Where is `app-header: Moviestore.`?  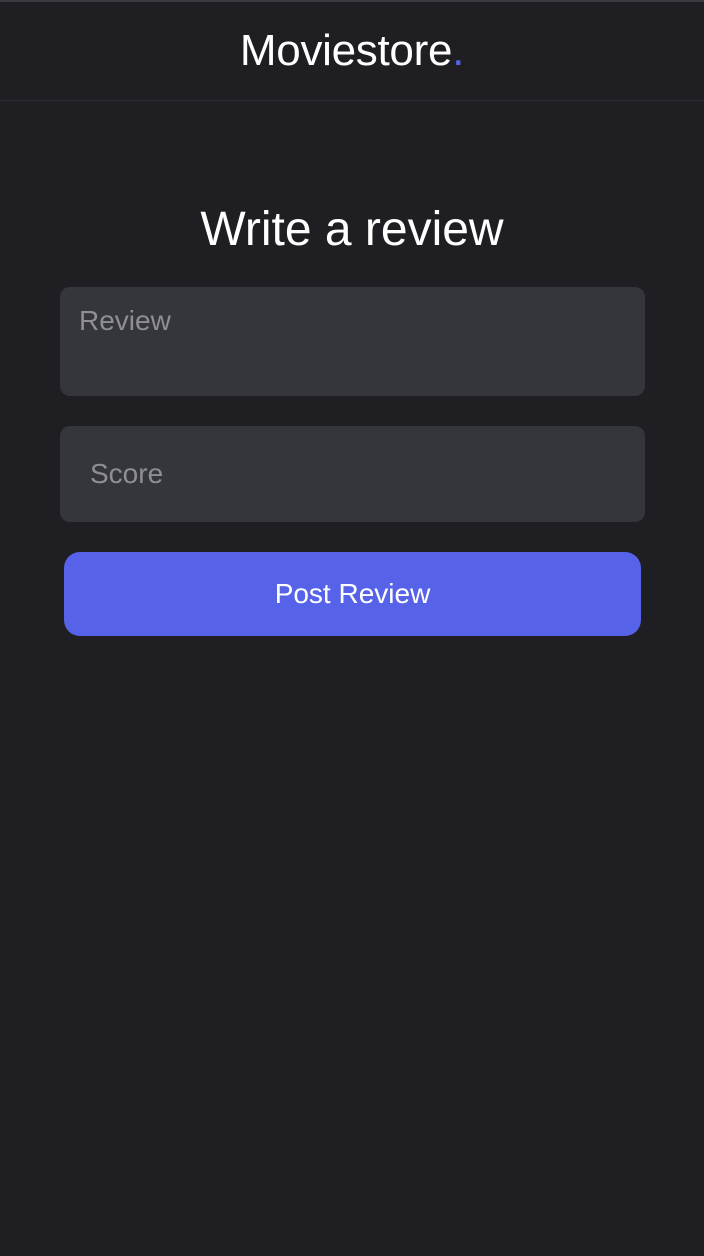
app-header: Moviestore. is located at coordinates (352, 51).